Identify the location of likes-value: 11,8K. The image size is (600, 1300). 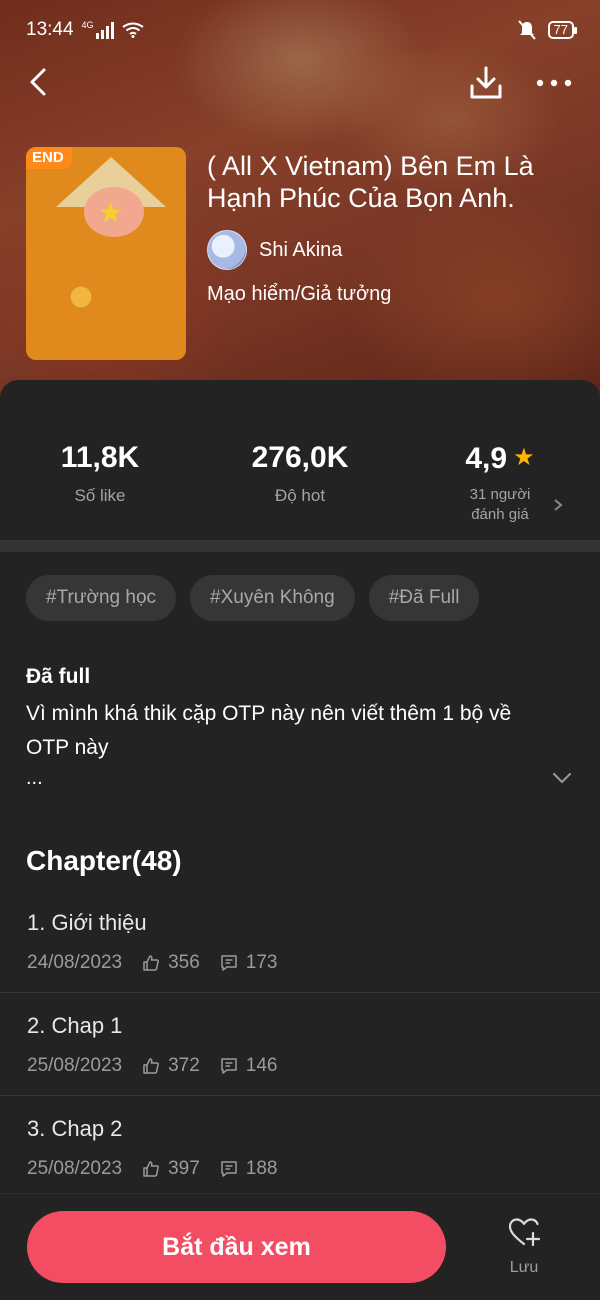
(100, 457).